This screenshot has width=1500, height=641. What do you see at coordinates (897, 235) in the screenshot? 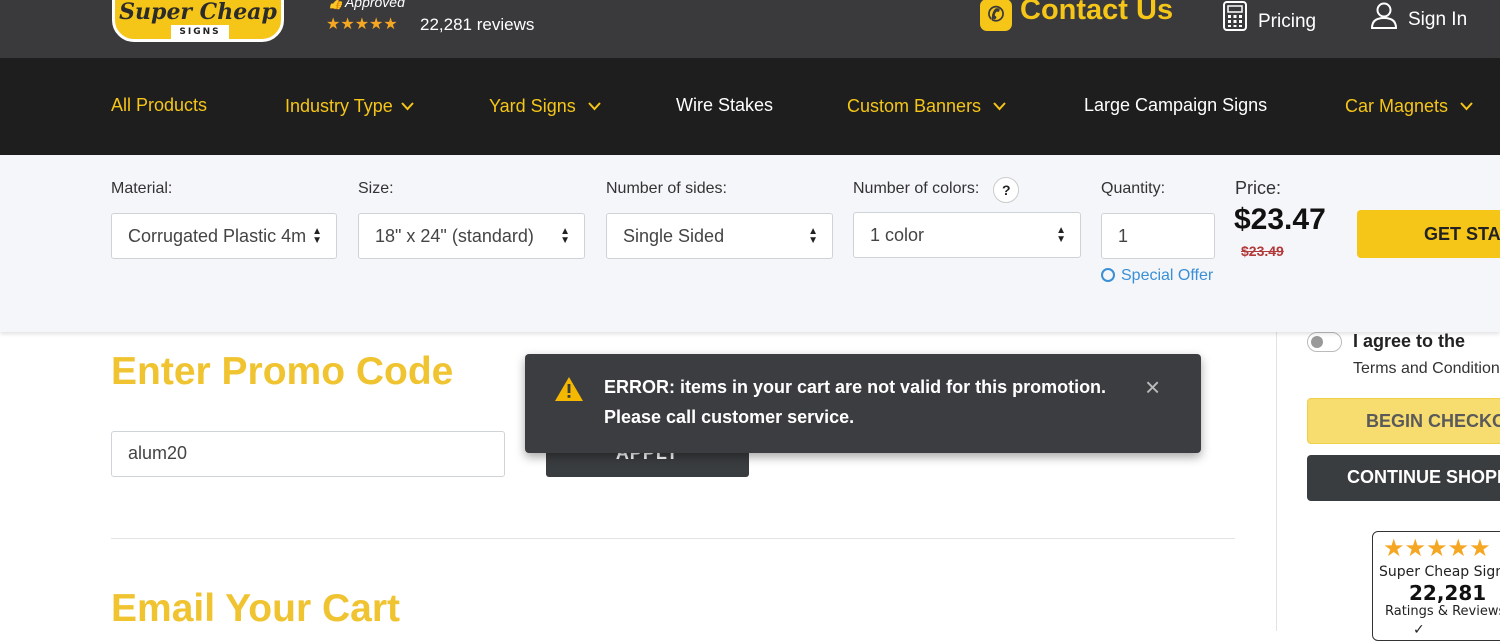
I see `colors-value: 1 color` at bounding box center [897, 235].